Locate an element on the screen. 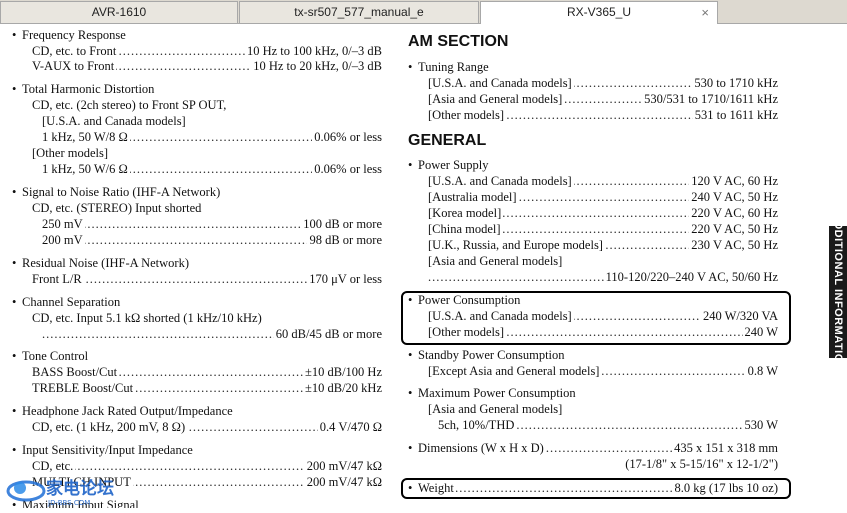 This screenshot has height=513, width=847. spec-title: Power Supply is located at coordinates (448, 165).